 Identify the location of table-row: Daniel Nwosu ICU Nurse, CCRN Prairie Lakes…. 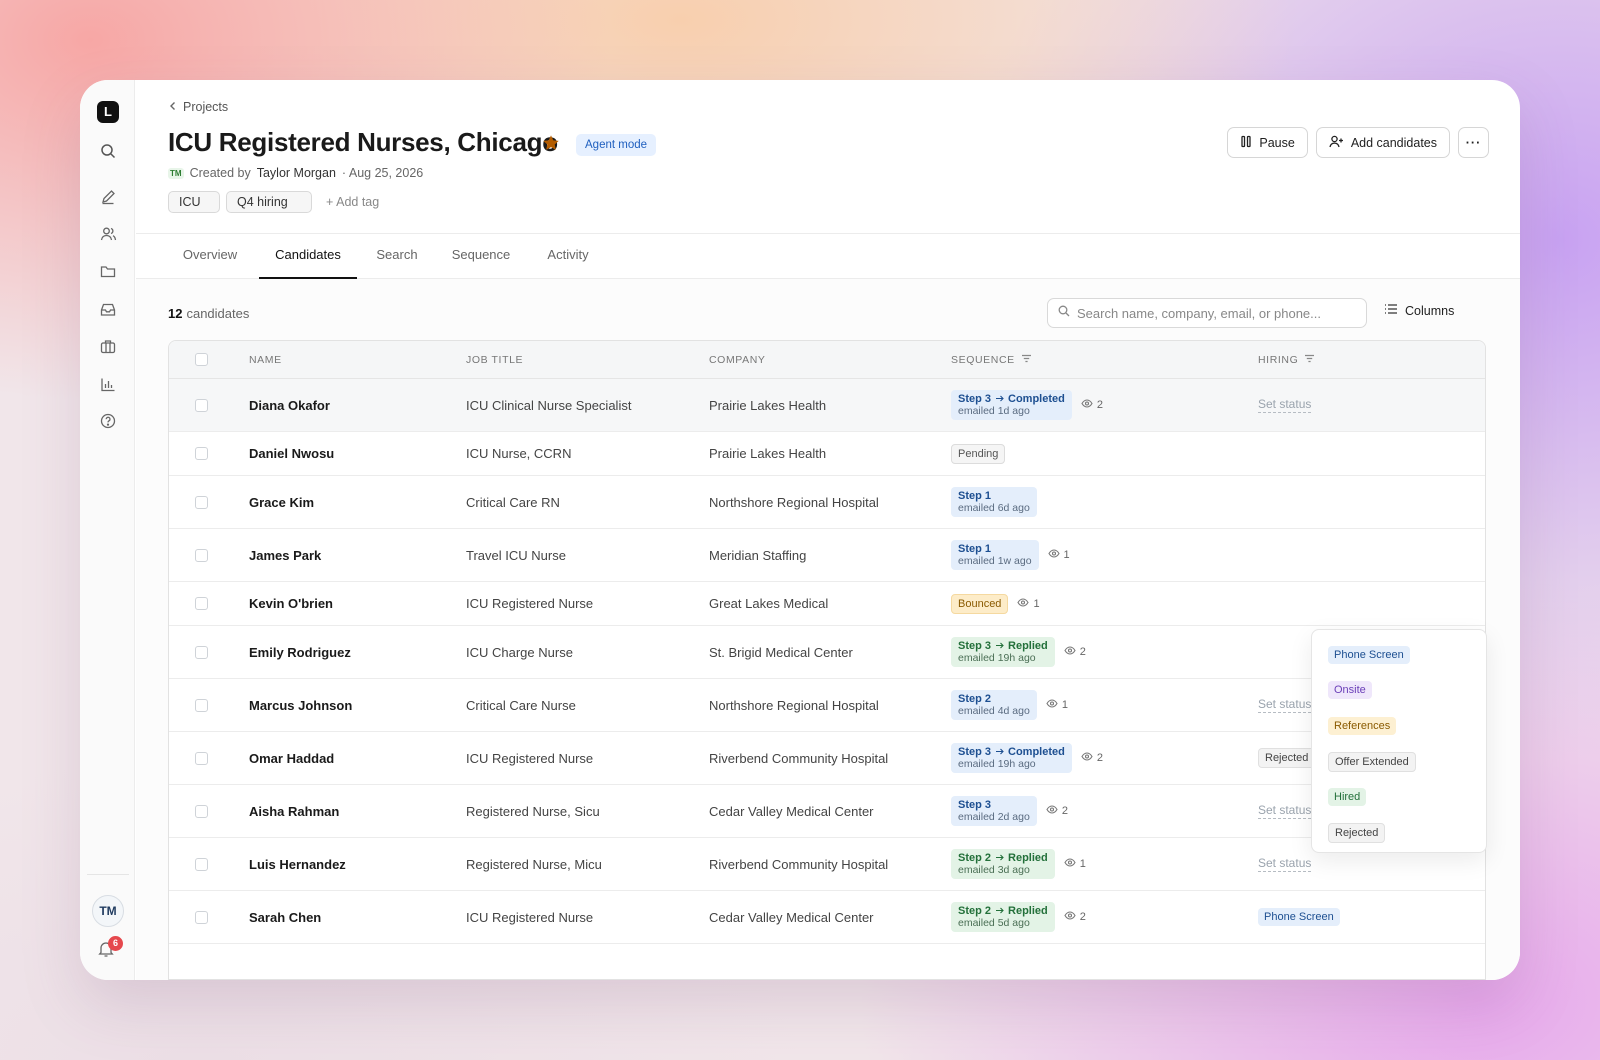
(827, 454).